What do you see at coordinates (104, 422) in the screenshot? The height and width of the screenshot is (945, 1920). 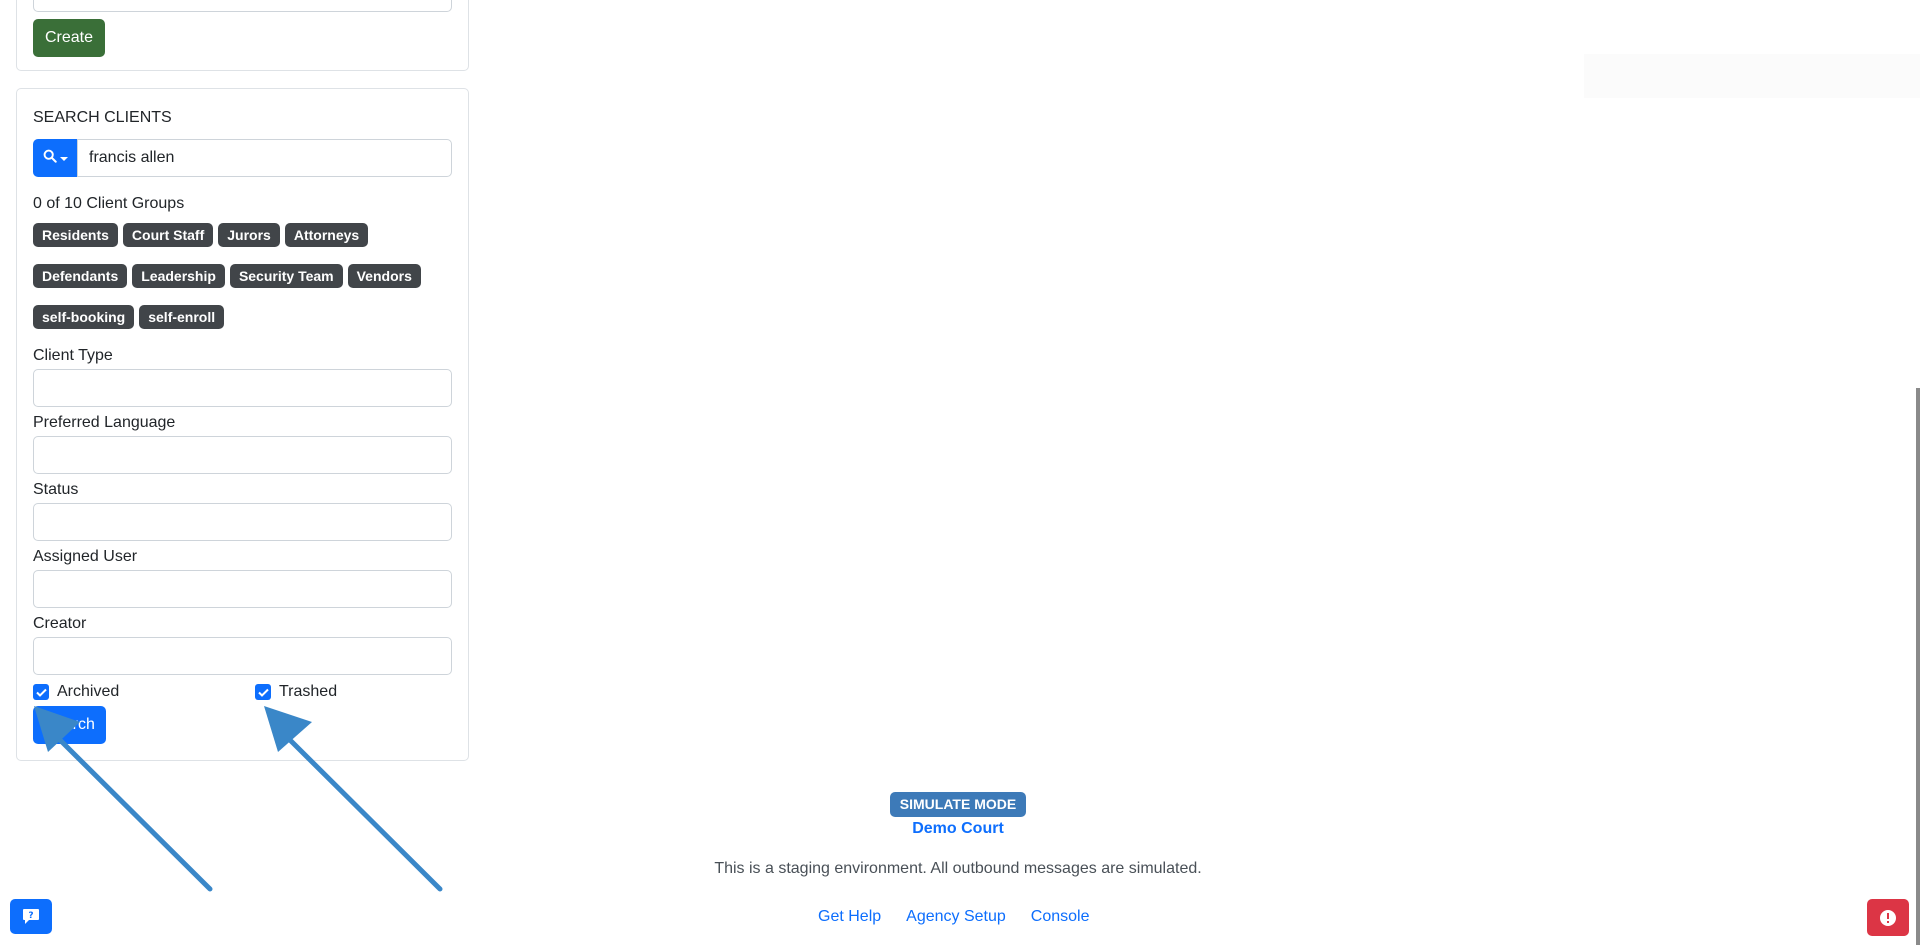 I see `preferred-language-label: Preferred Language` at bounding box center [104, 422].